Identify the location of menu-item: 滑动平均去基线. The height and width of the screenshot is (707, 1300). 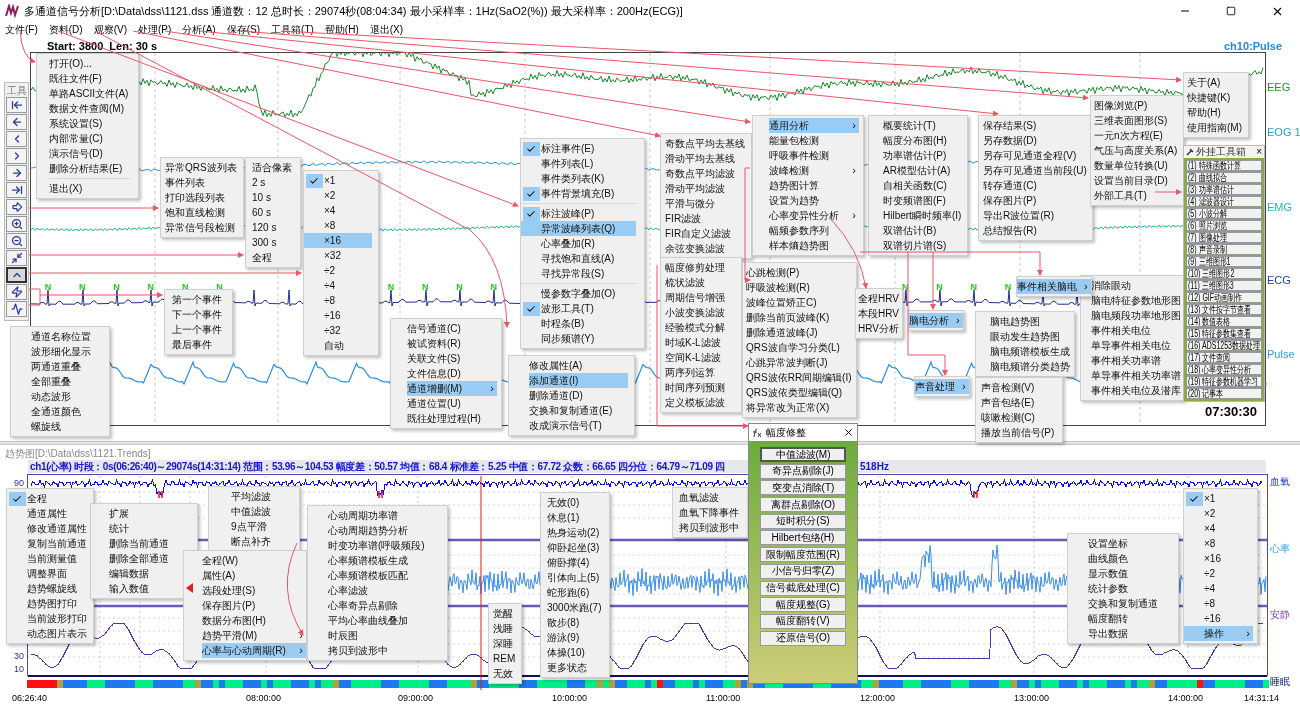
(706, 158).